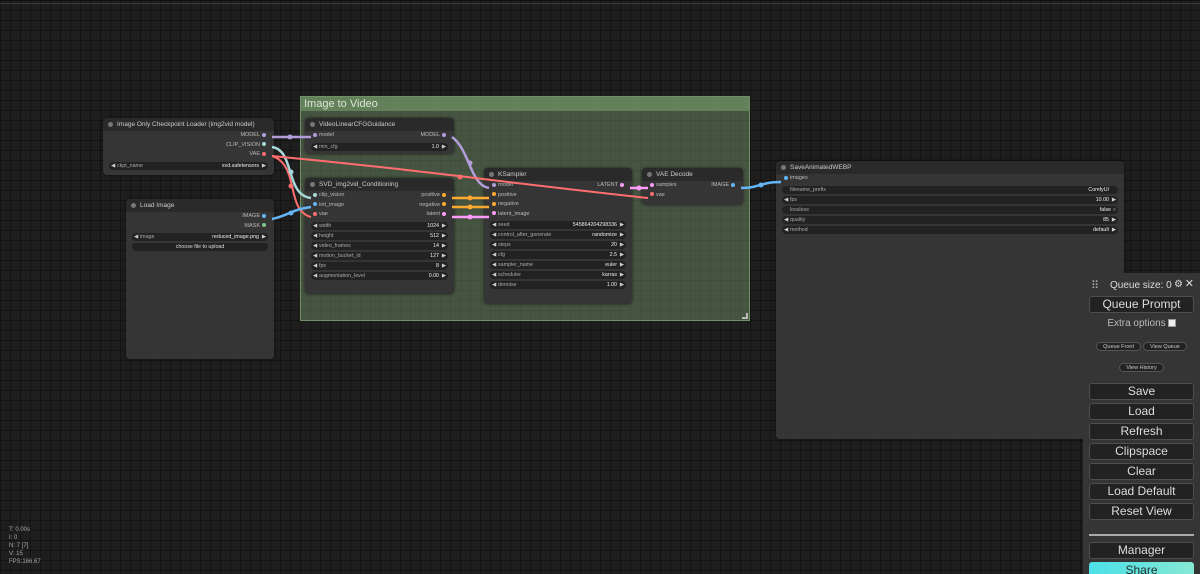 This screenshot has width=1200, height=574. What do you see at coordinates (950, 229) in the screenshot?
I see `widget-method: ◀ method default ▶` at bounding box center [950, 229].